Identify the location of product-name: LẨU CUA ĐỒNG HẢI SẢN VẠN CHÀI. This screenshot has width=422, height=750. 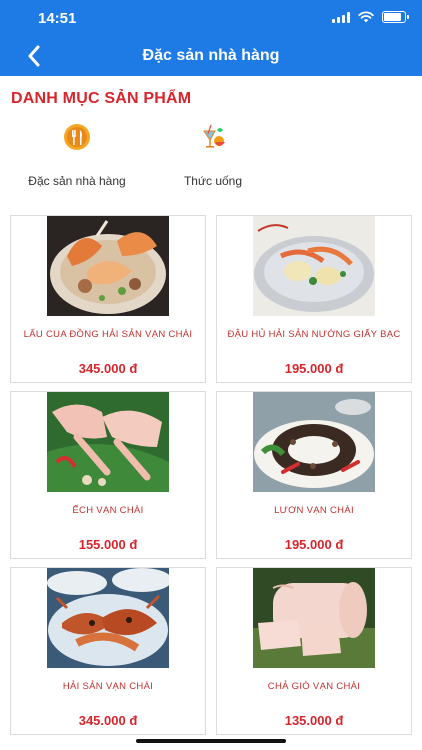
(108, 334).